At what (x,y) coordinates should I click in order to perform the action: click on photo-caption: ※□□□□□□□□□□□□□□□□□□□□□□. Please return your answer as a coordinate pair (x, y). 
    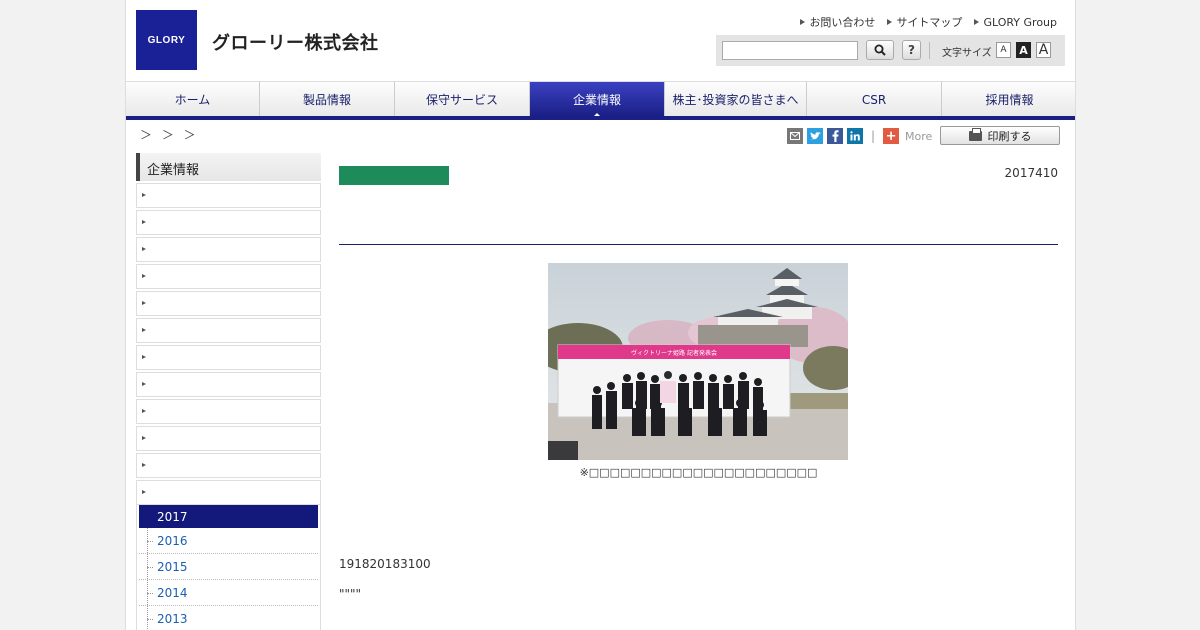
    Looking at the image, I should click on (698, 472).